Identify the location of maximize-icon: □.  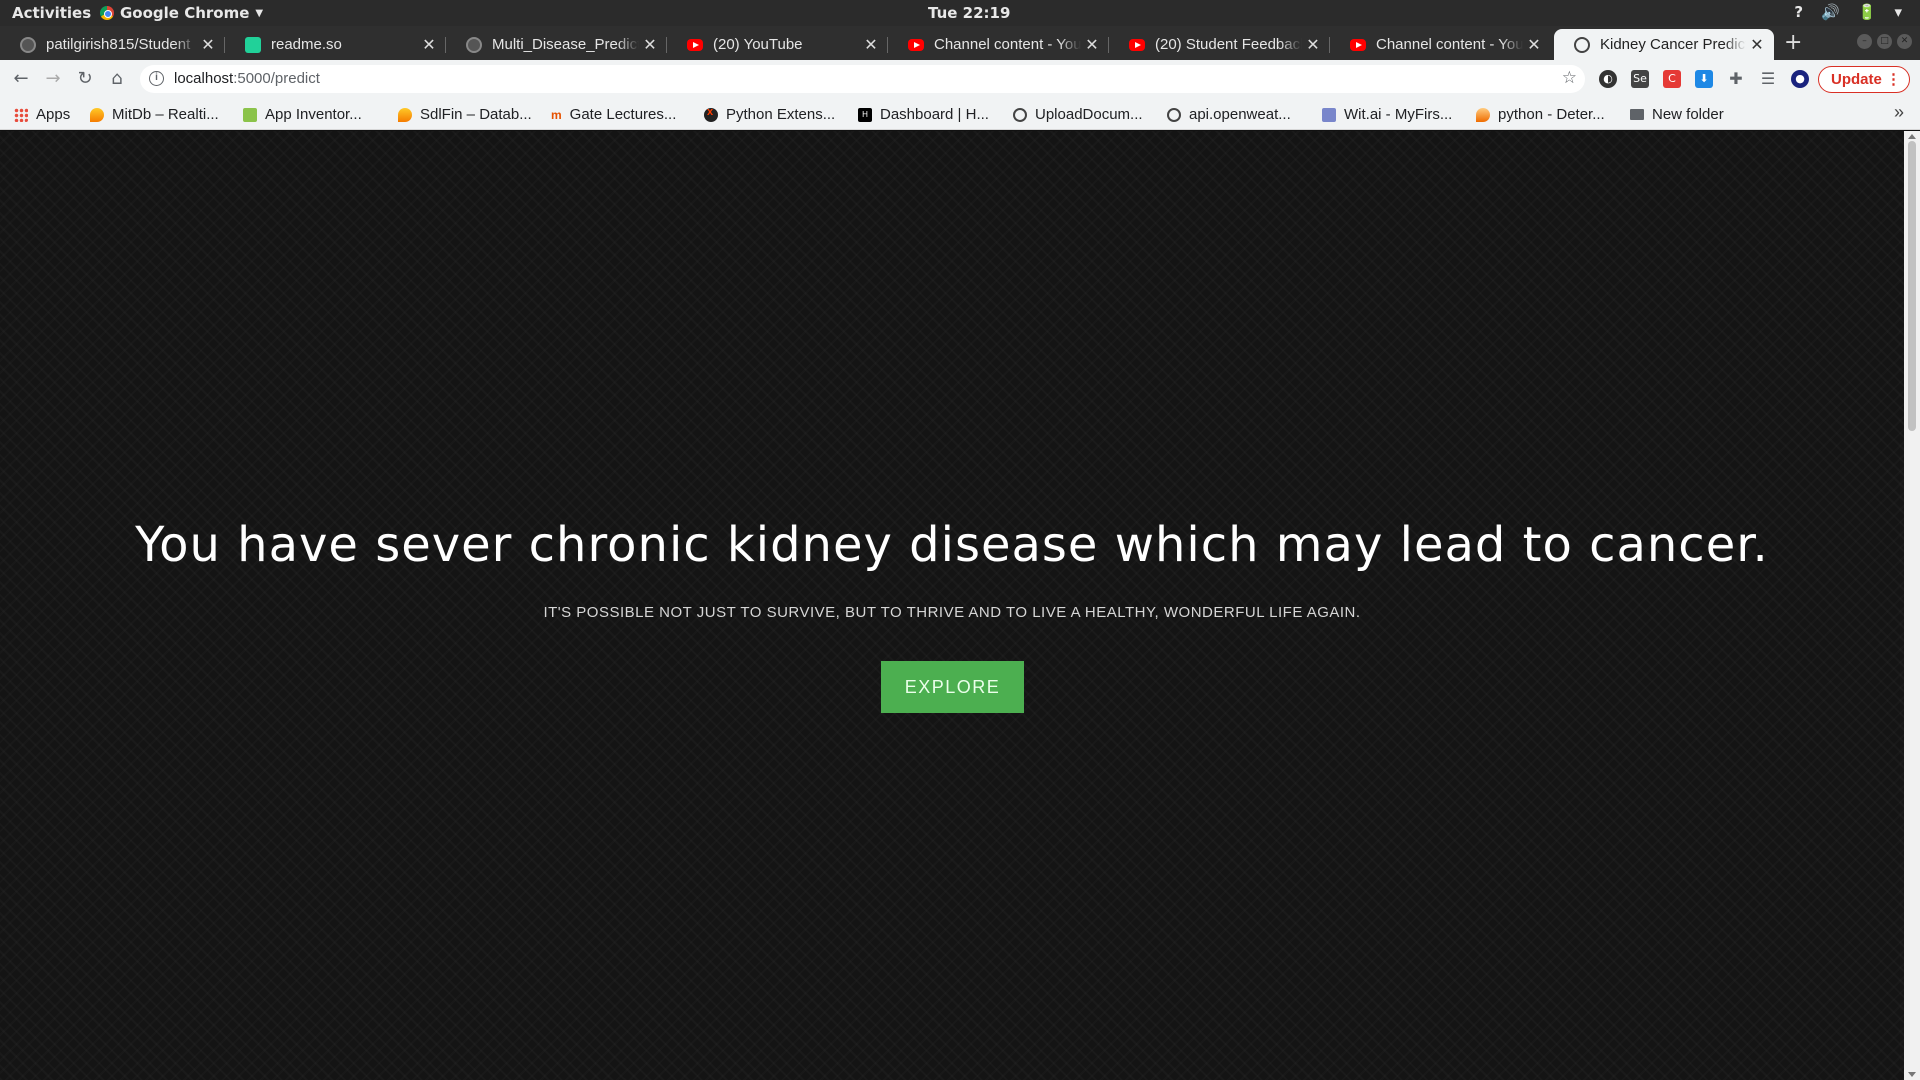
(1884, 41).